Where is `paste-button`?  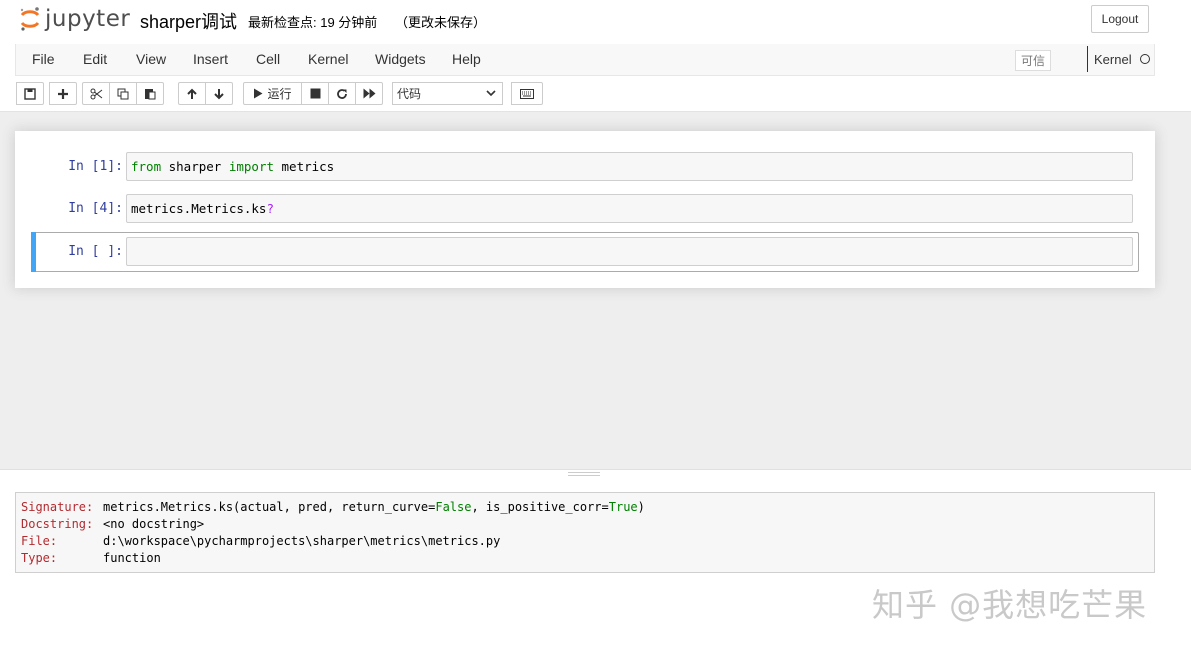
paste-button is located at coordinates (150, 93).